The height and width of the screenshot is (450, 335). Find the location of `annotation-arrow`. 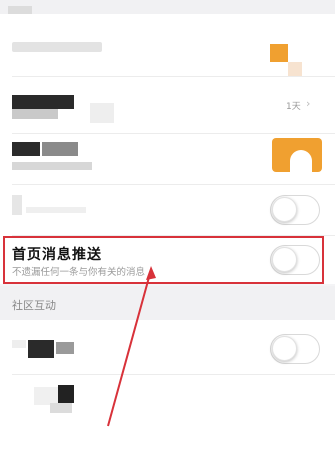

annotation-arrow is located at coordinates (131, 346).